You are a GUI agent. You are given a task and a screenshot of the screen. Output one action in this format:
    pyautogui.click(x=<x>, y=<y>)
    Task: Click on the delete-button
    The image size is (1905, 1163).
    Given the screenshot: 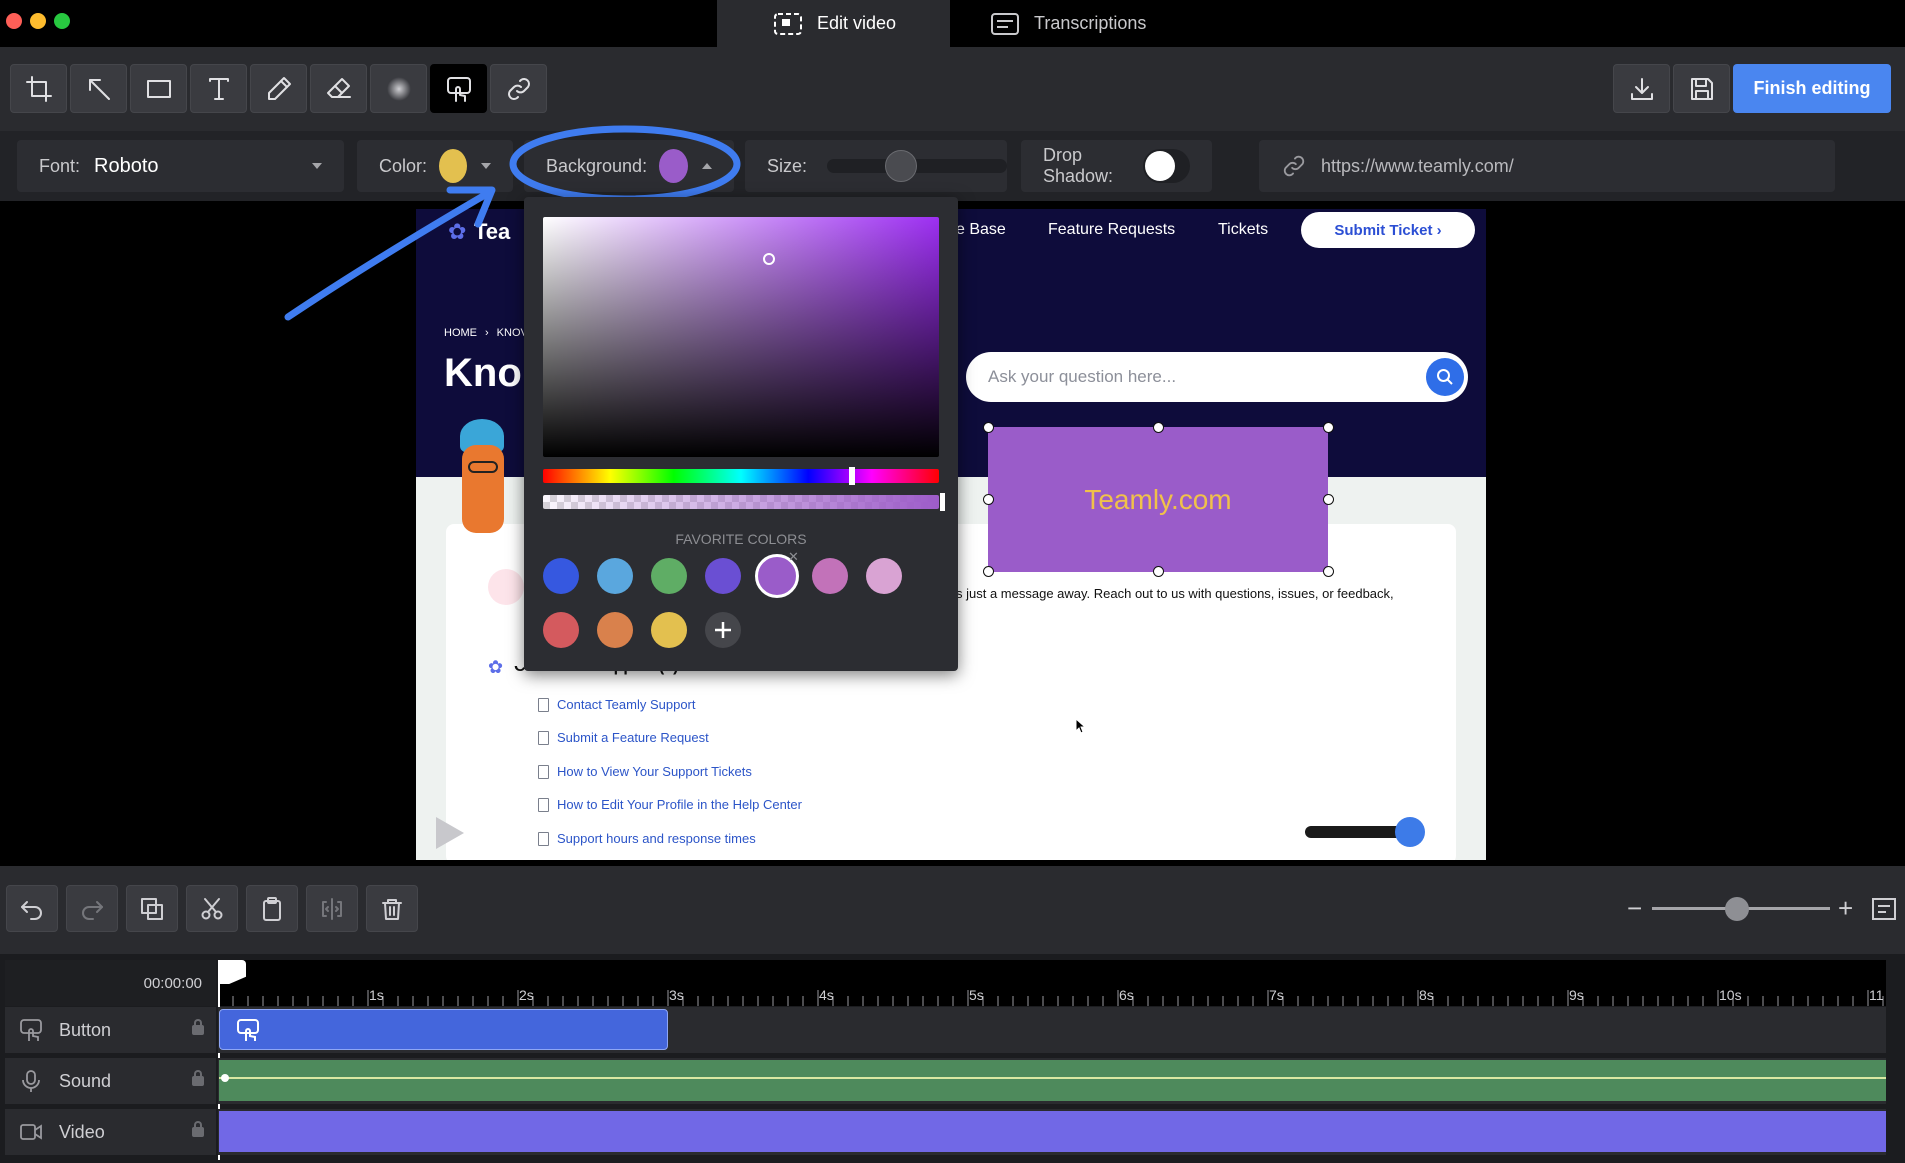 What is the action you would take?
    pyautogui.click(x=392, y=908)
    